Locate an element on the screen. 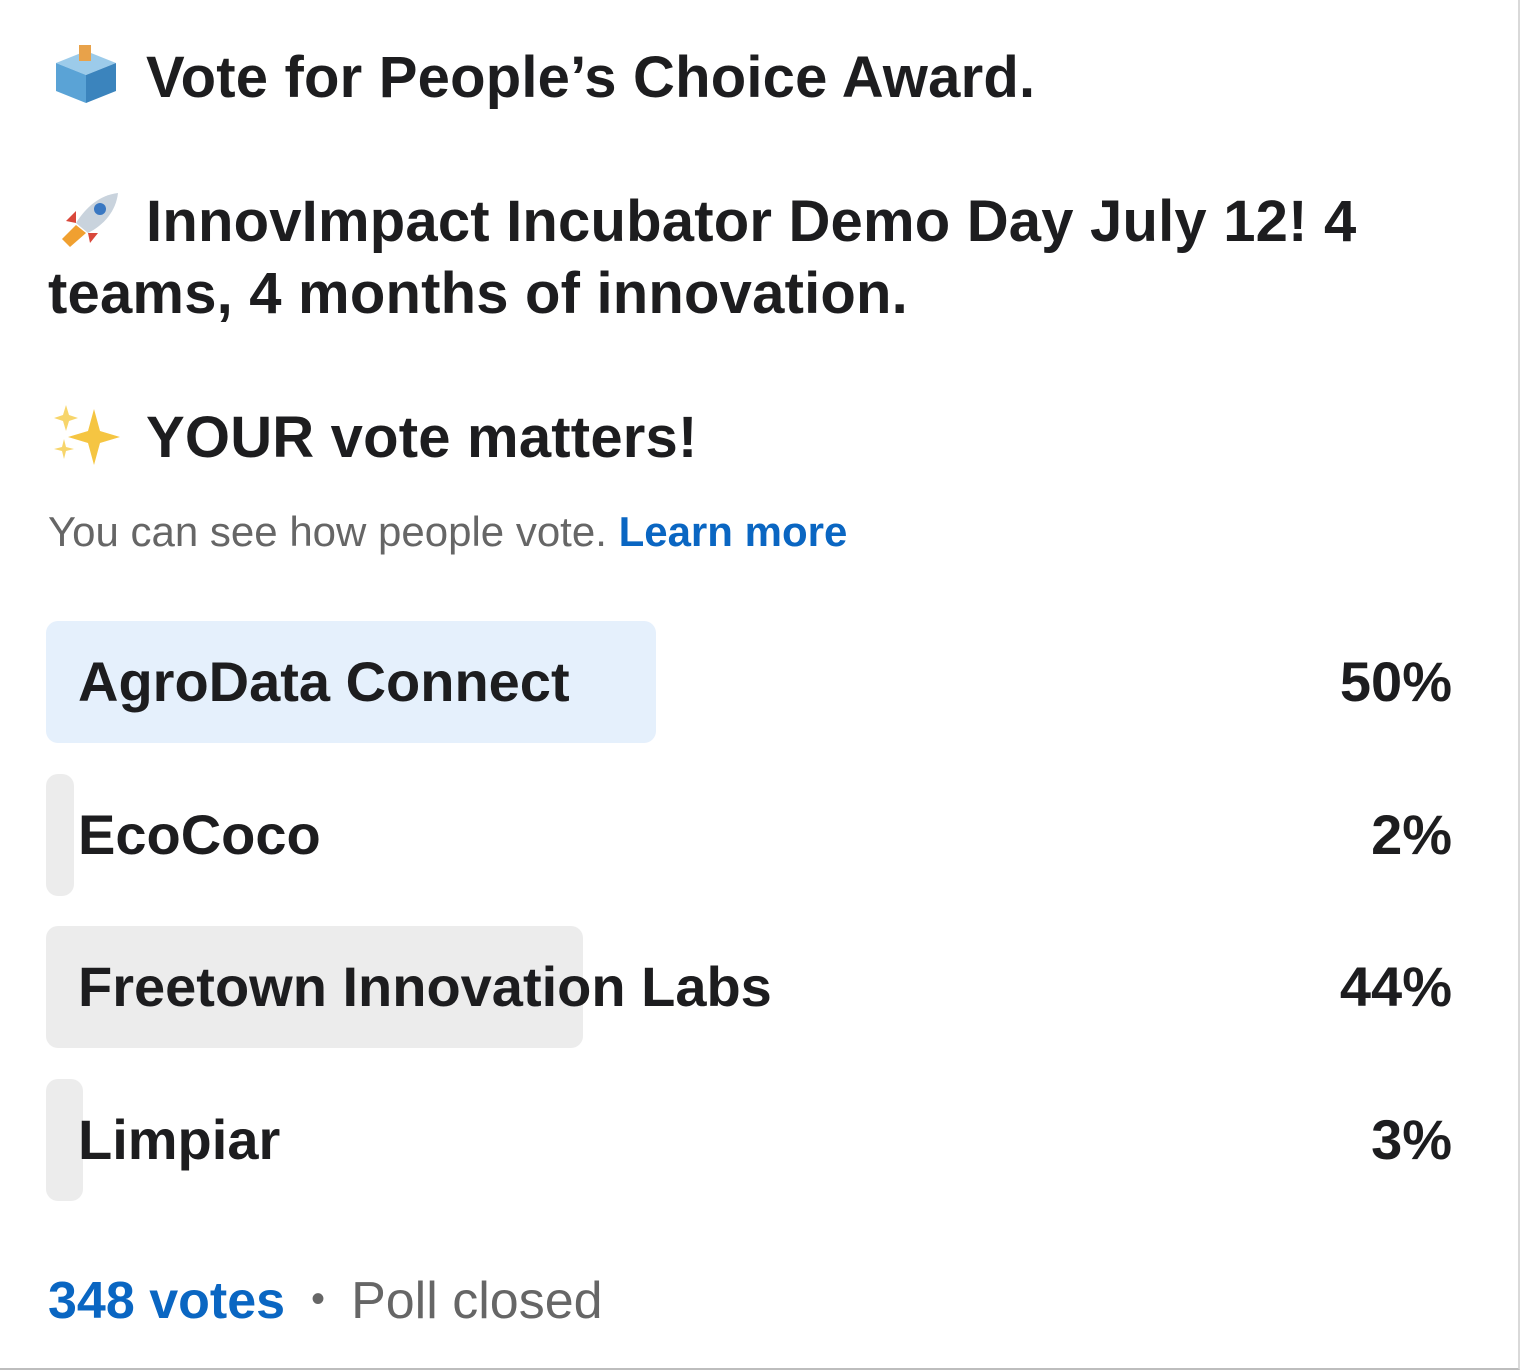 The width and height of the screenshot is (1520, 1370). post-line-award-text: Vote for People’s Choice Award. is located at coordinates (591, 77).